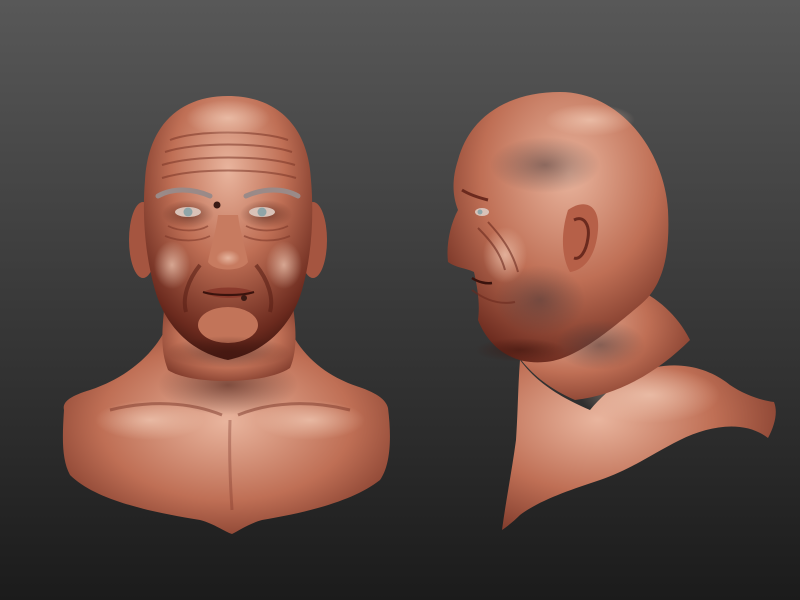 Image resolution: width=800 pixels, height=600 pixels. Describe the element at coordinates (262, 212) in the screenshot. I see `front-right-iris` at that location.